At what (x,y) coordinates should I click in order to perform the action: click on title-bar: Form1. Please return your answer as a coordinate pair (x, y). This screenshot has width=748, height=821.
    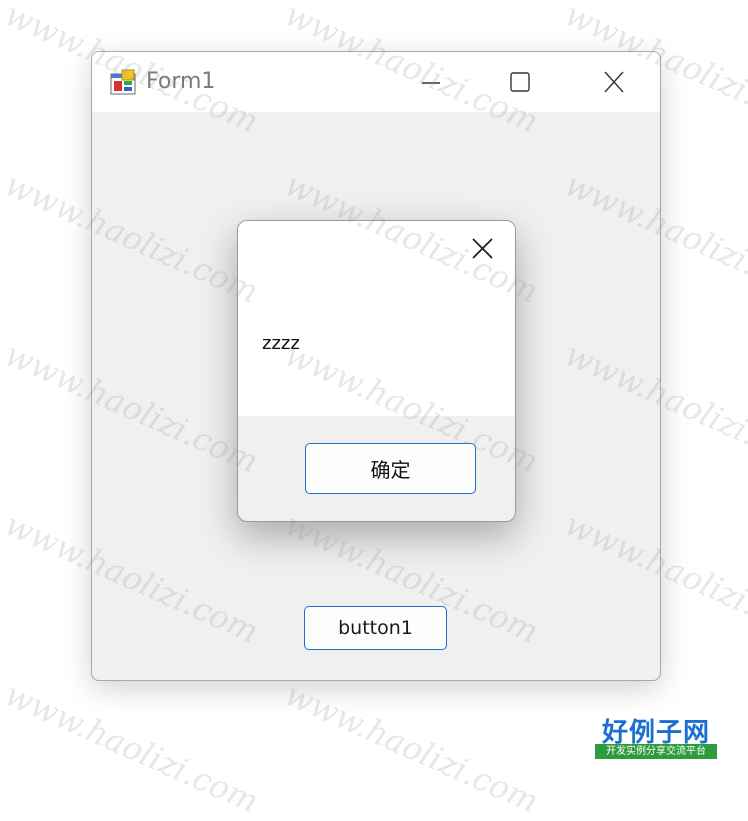
    Looking at the image, I should click on (376, 82).